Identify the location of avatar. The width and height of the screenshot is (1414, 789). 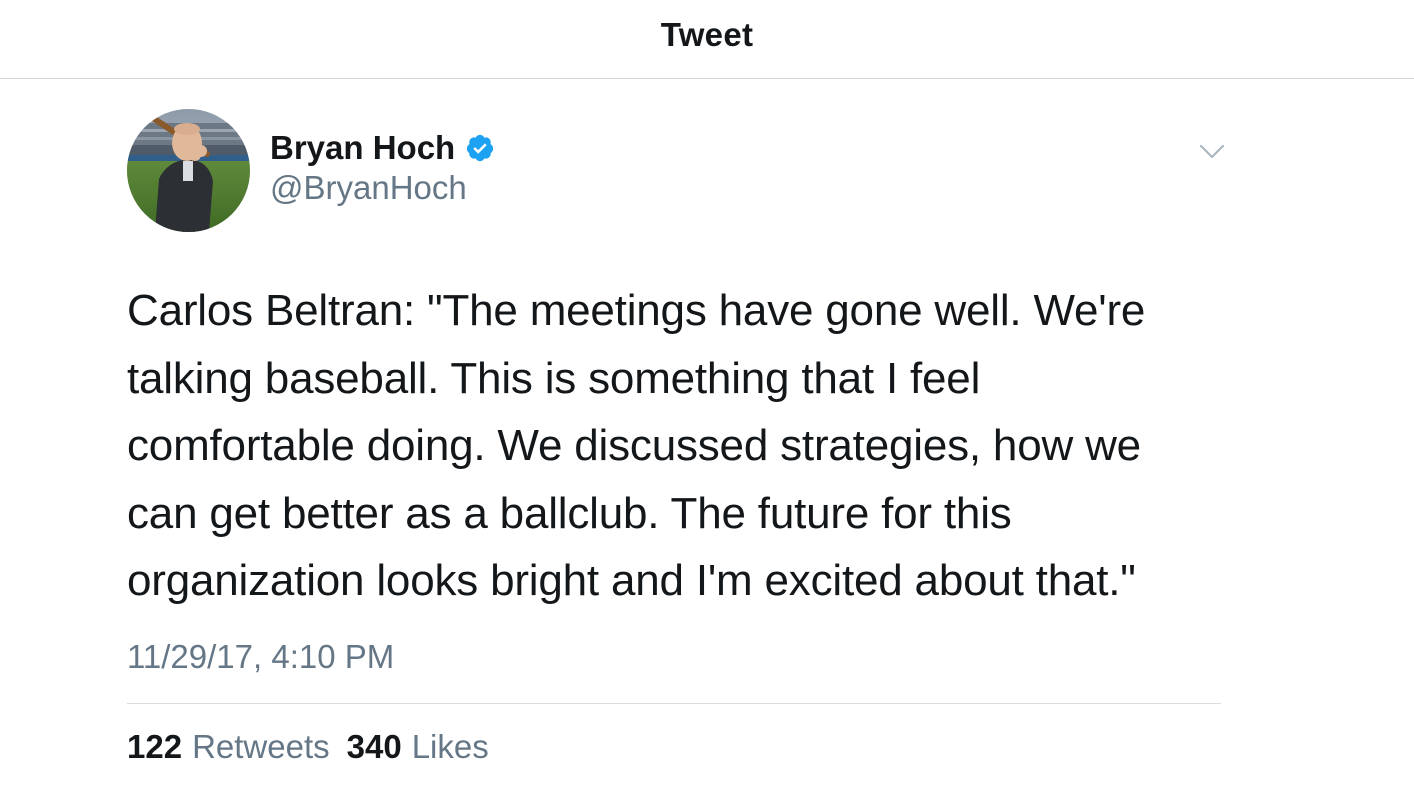
(188, 170).